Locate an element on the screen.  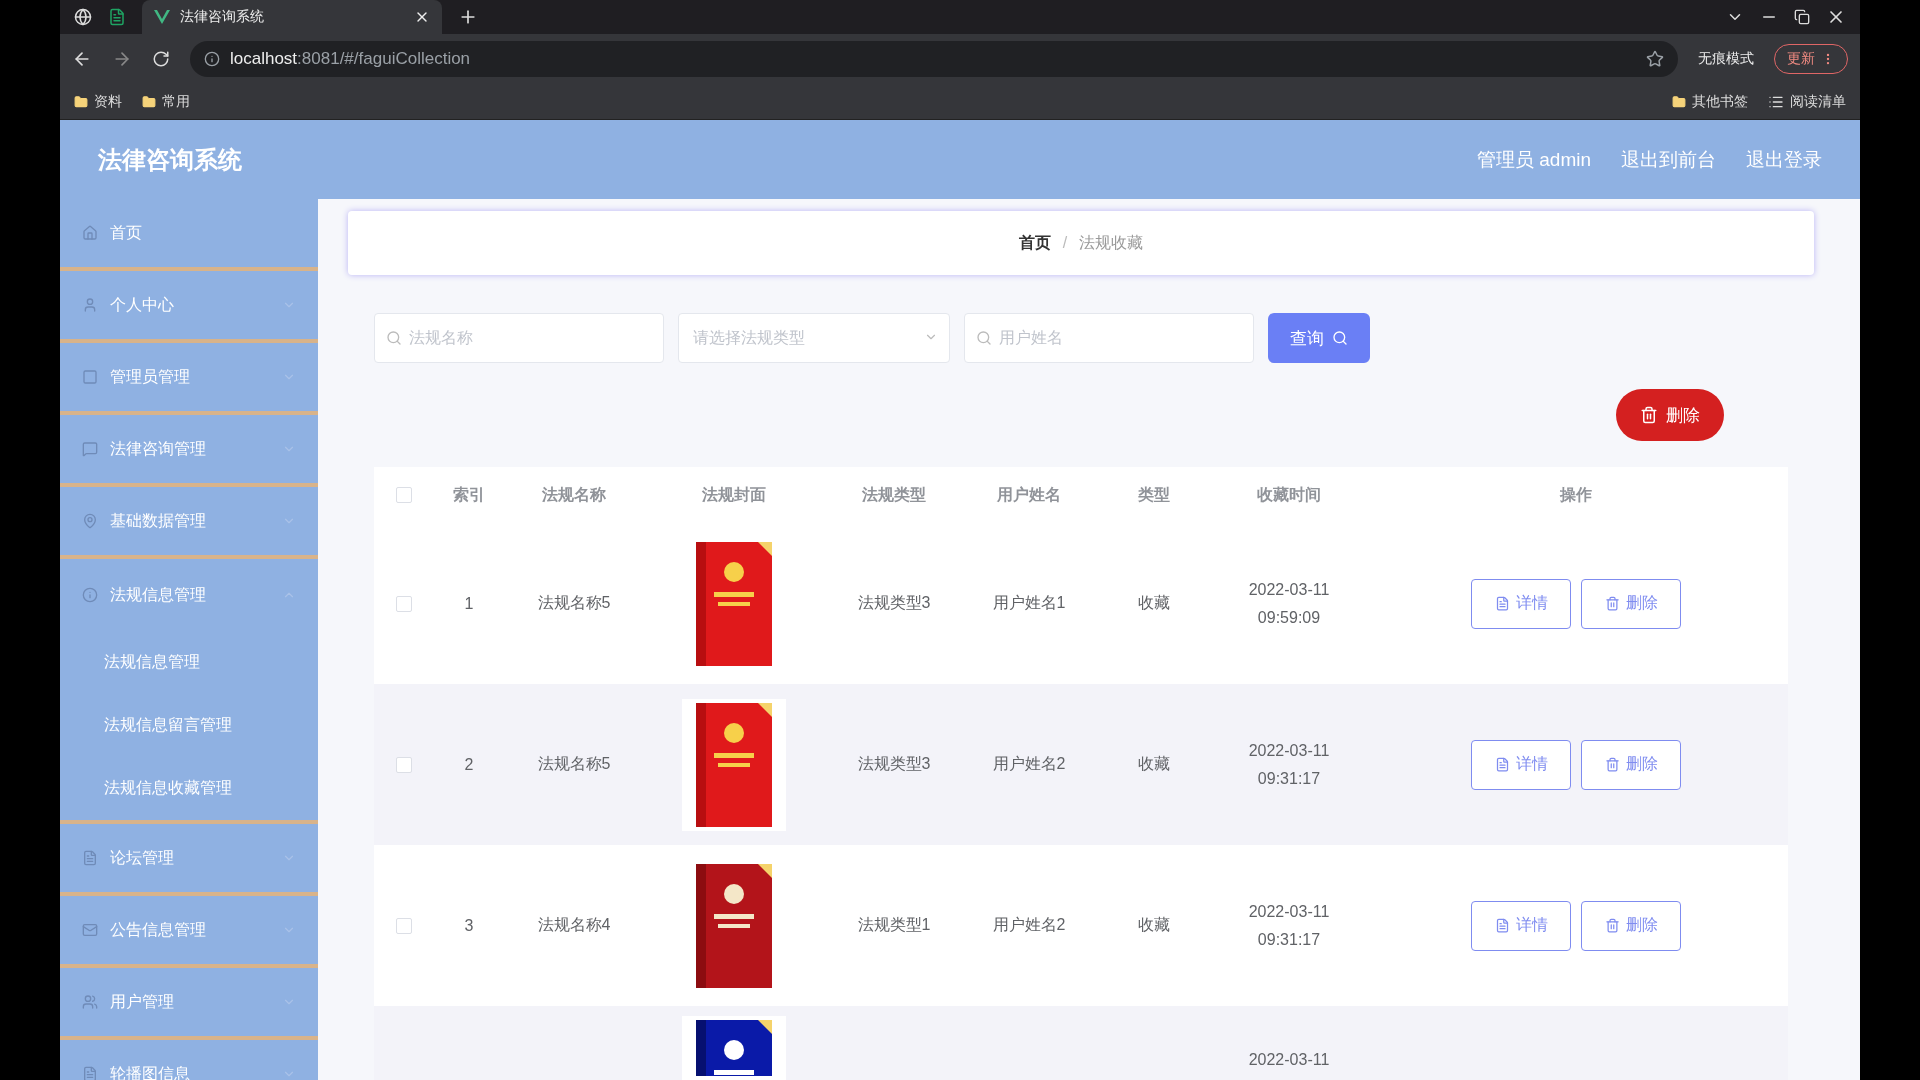
restore-icon is located at coordinates (1802, 17).